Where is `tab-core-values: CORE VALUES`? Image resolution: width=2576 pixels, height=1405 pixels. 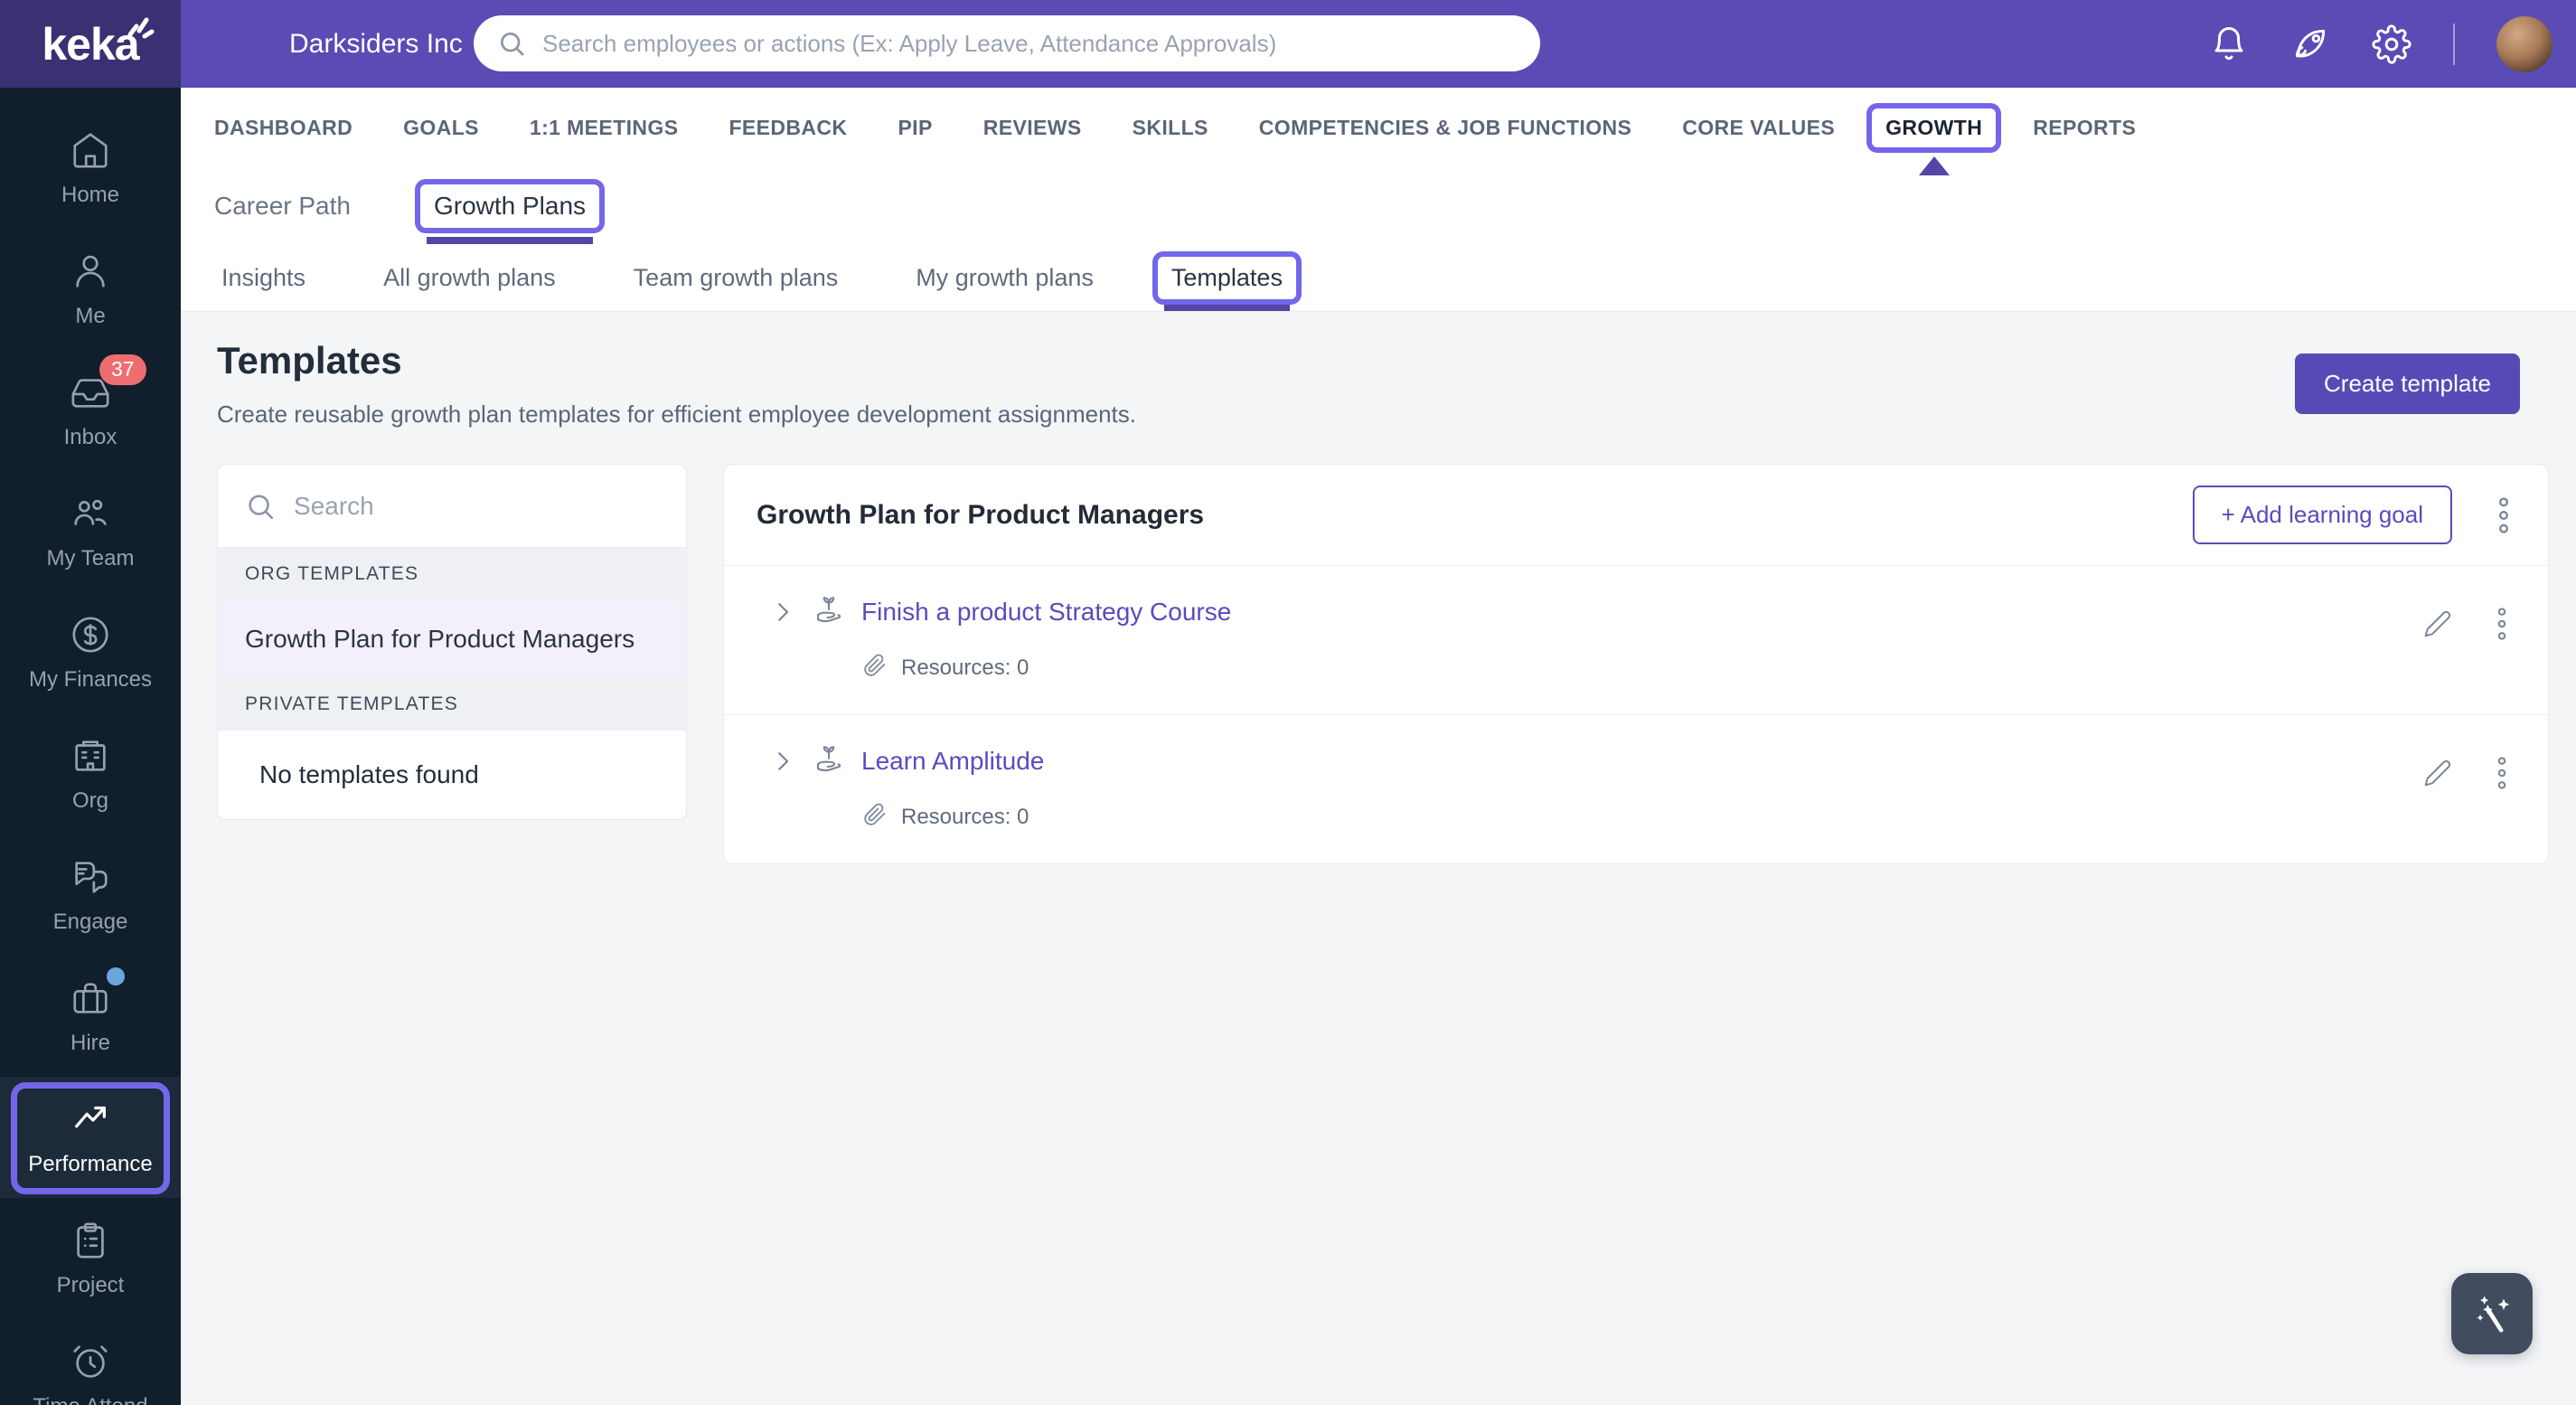
tab-core-values: CORE VALUES is located at coordinates (1759, 127).